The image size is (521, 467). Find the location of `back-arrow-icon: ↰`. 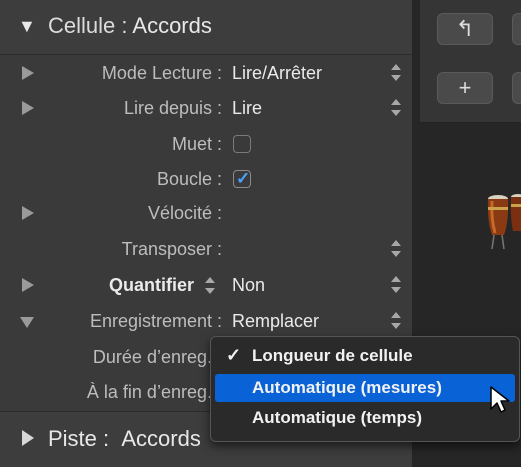

back-arrow-icon: ↰ is located at coordinates (465, 28).